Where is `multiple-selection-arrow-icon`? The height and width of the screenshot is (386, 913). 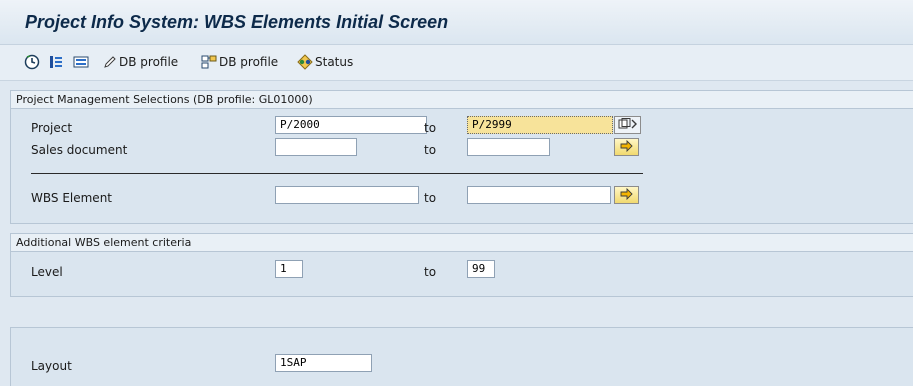
multiple-selection-arrow-icon is located at coordinates (628, 125).